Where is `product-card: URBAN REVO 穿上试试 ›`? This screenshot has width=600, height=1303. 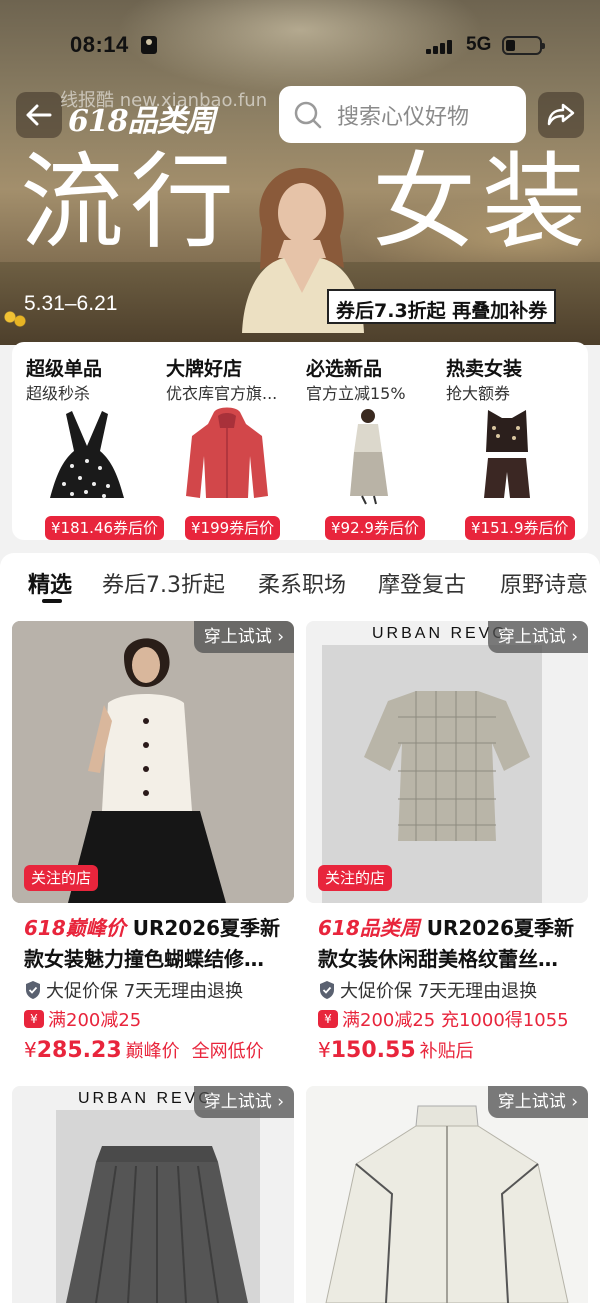
product-card: URBAN REVO 穿上试试 › is located at coordinates (153, 1194).